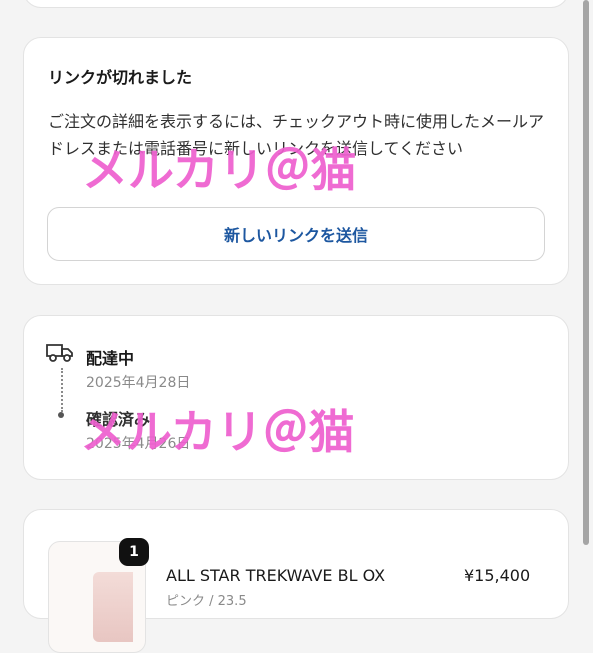 The width and height of the screenshot is (593, 653). I want to click on scrollbar, so click(586, 272).